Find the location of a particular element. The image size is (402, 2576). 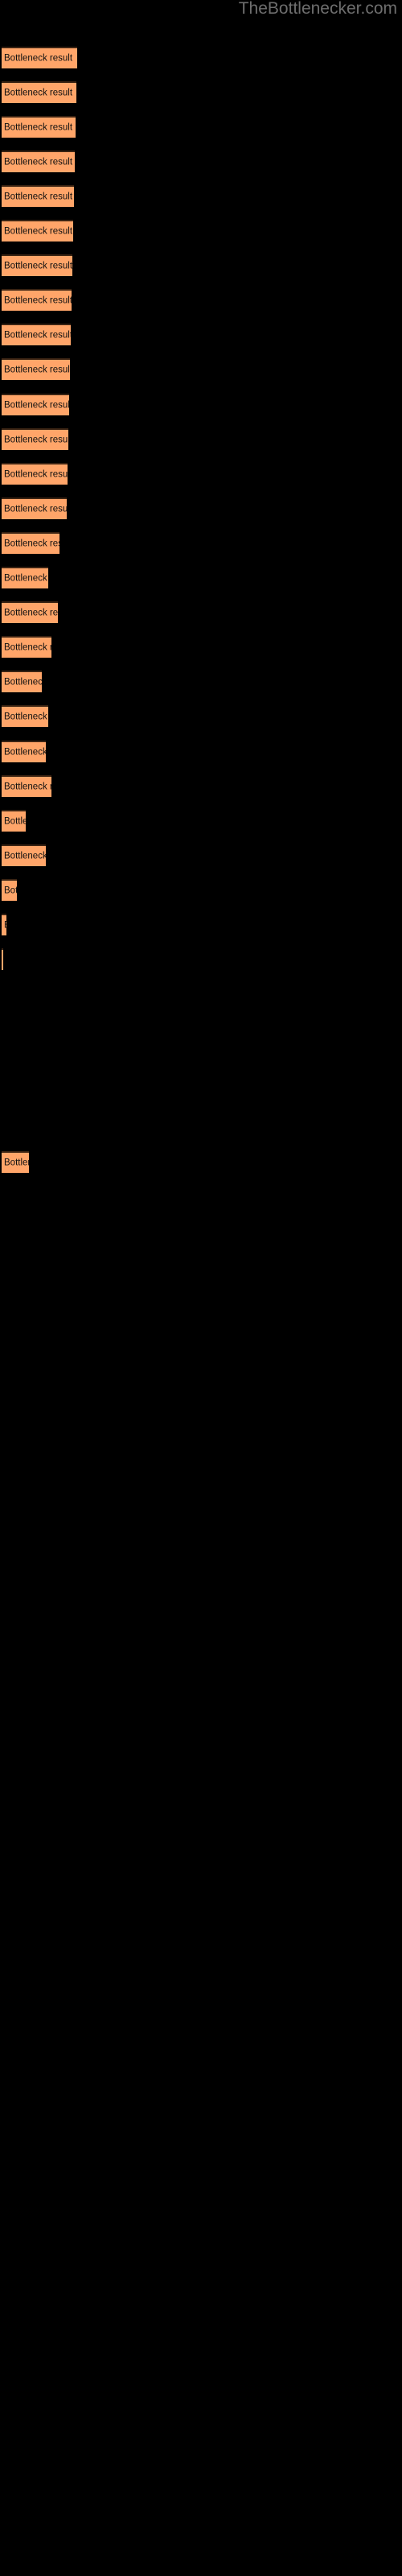

site-watermark: TheBottlenecker.com is located at coordinates (317, 9).